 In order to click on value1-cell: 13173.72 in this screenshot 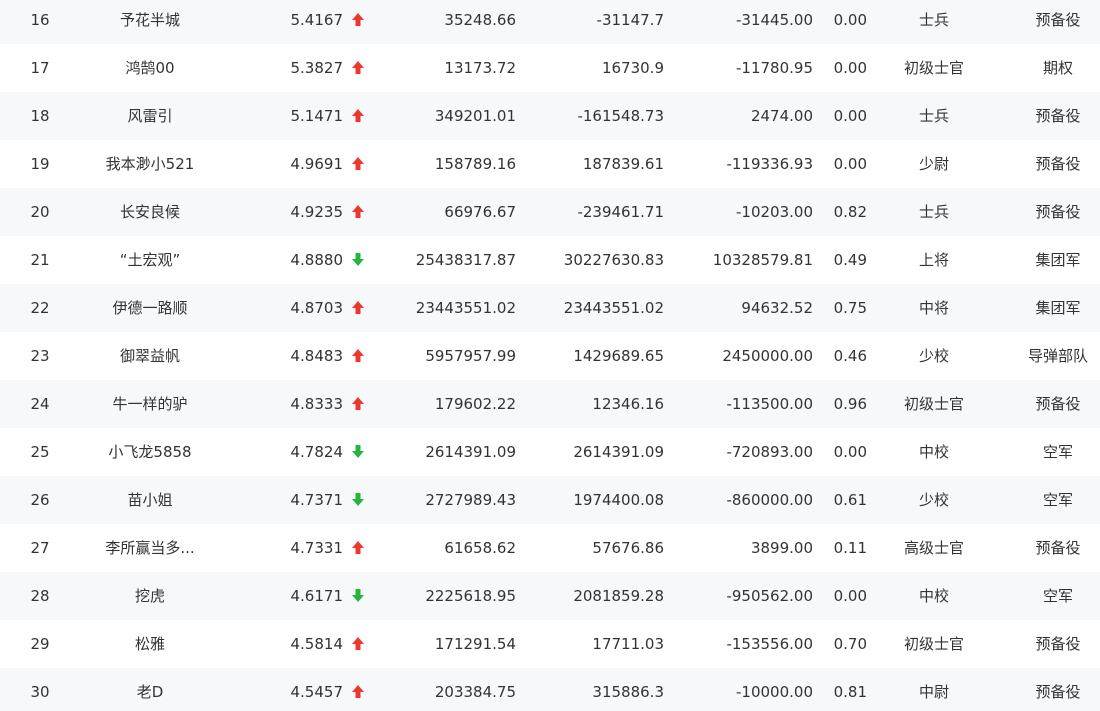, I will do `click(480, 68)`.